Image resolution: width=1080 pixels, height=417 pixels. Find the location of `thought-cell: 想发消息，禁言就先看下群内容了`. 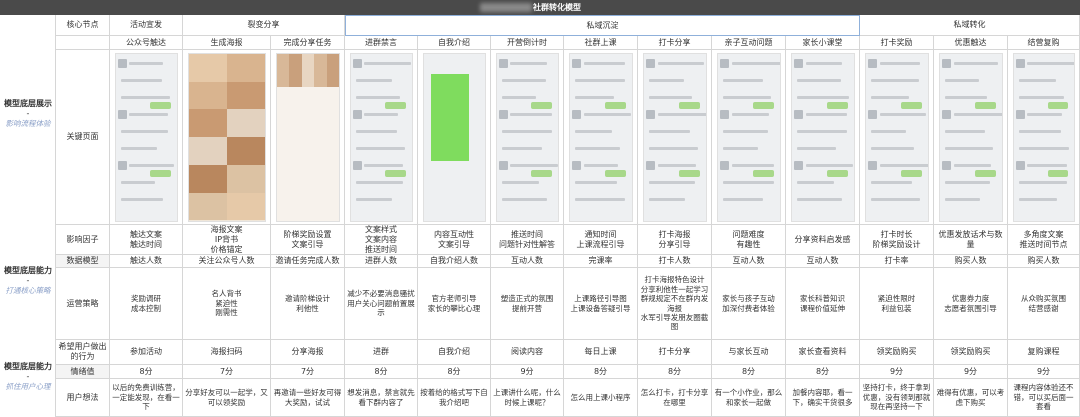

thought-cell: 想发消息，禁言就先看下群内容了 is located at coordinates (381, 398).